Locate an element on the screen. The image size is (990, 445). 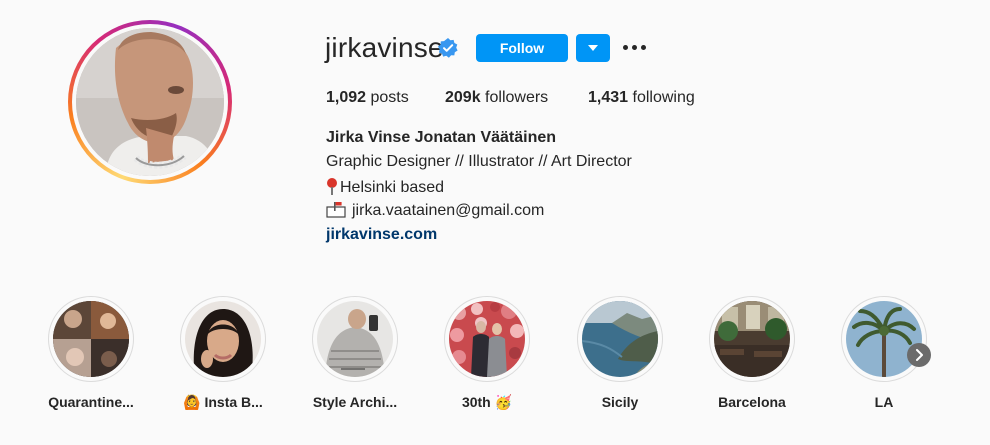
highlight-label: 30th 🥳 is located at coordinates (487, 402).